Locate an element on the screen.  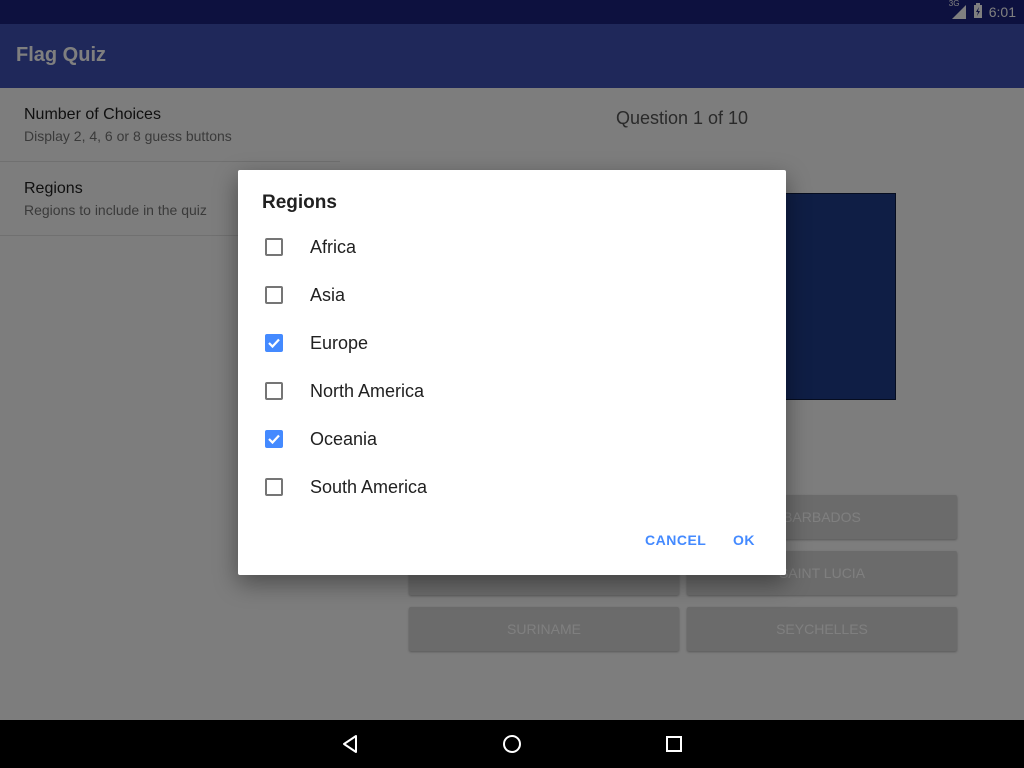
region-label: Africa is located at coordinates (333, 247).